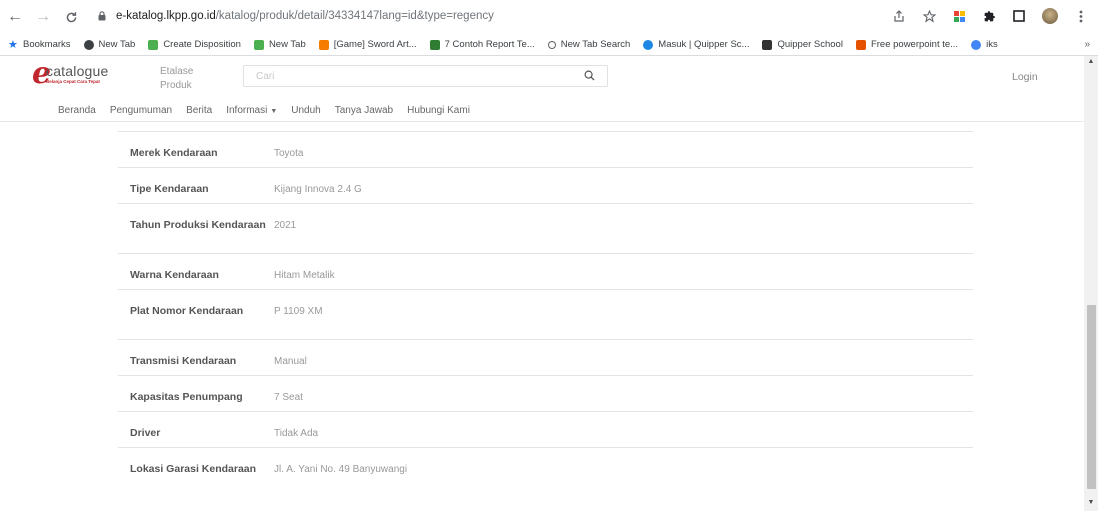 This screenshot has width=1098, height=511. What do you see at coordinates (247, 110) in the screenshot?
I see `nav-item-label: Informasi` at bounding box center [247, 110].